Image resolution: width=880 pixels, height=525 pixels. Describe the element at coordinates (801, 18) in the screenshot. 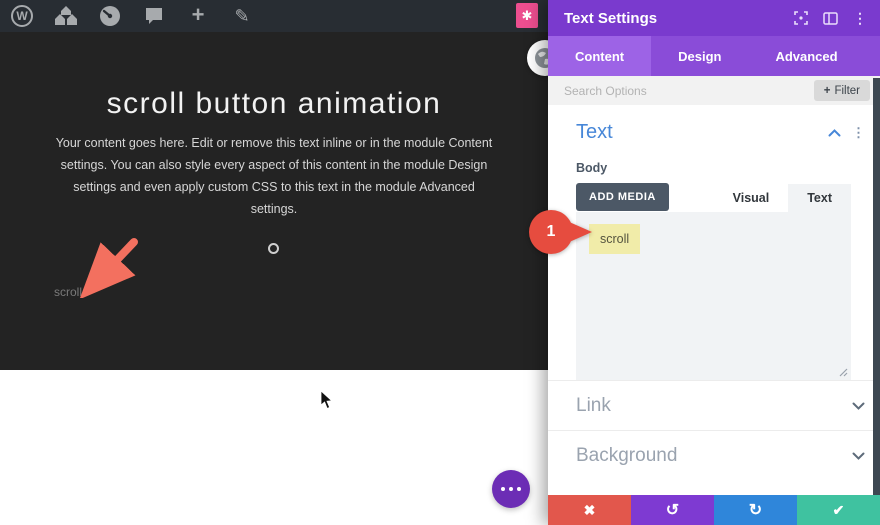

I see `expand-view-icon` at that location.